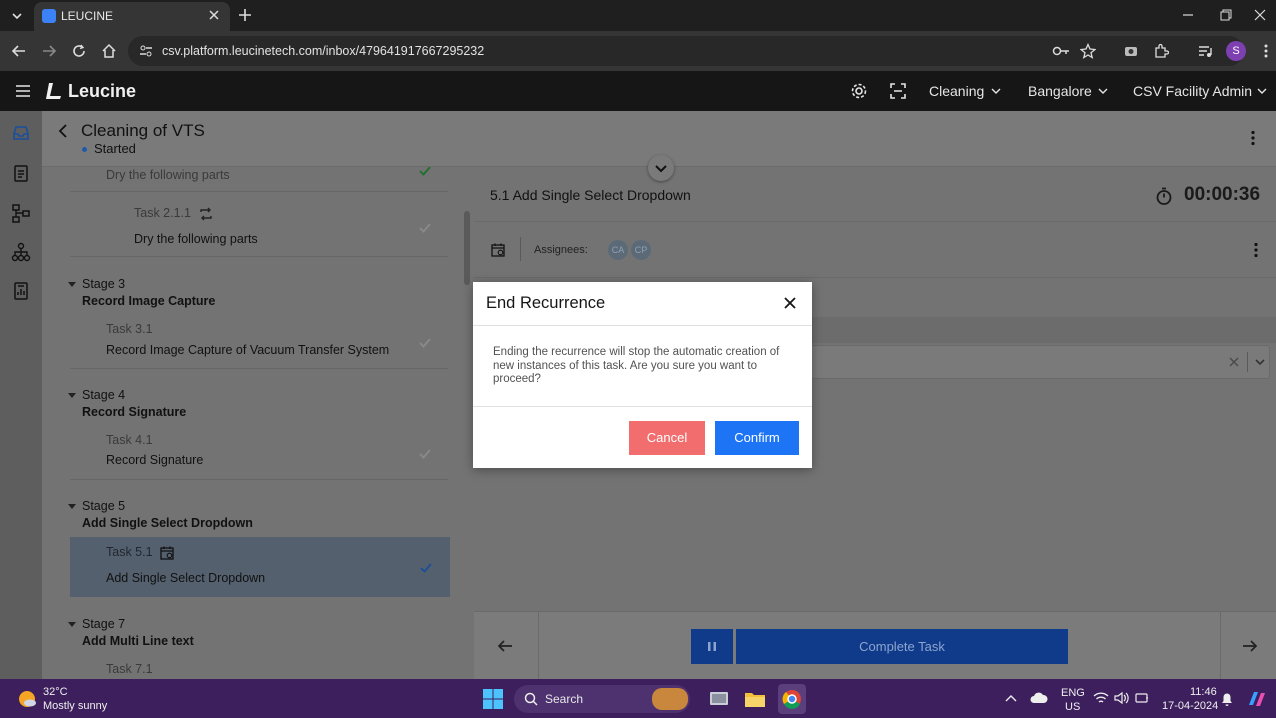 The width and height of the screenshot is (1276, 718). What do you see at coordinates (245, 15) in the screenshot?
I see `new-tab-icon` at bounding box center [245, 15].